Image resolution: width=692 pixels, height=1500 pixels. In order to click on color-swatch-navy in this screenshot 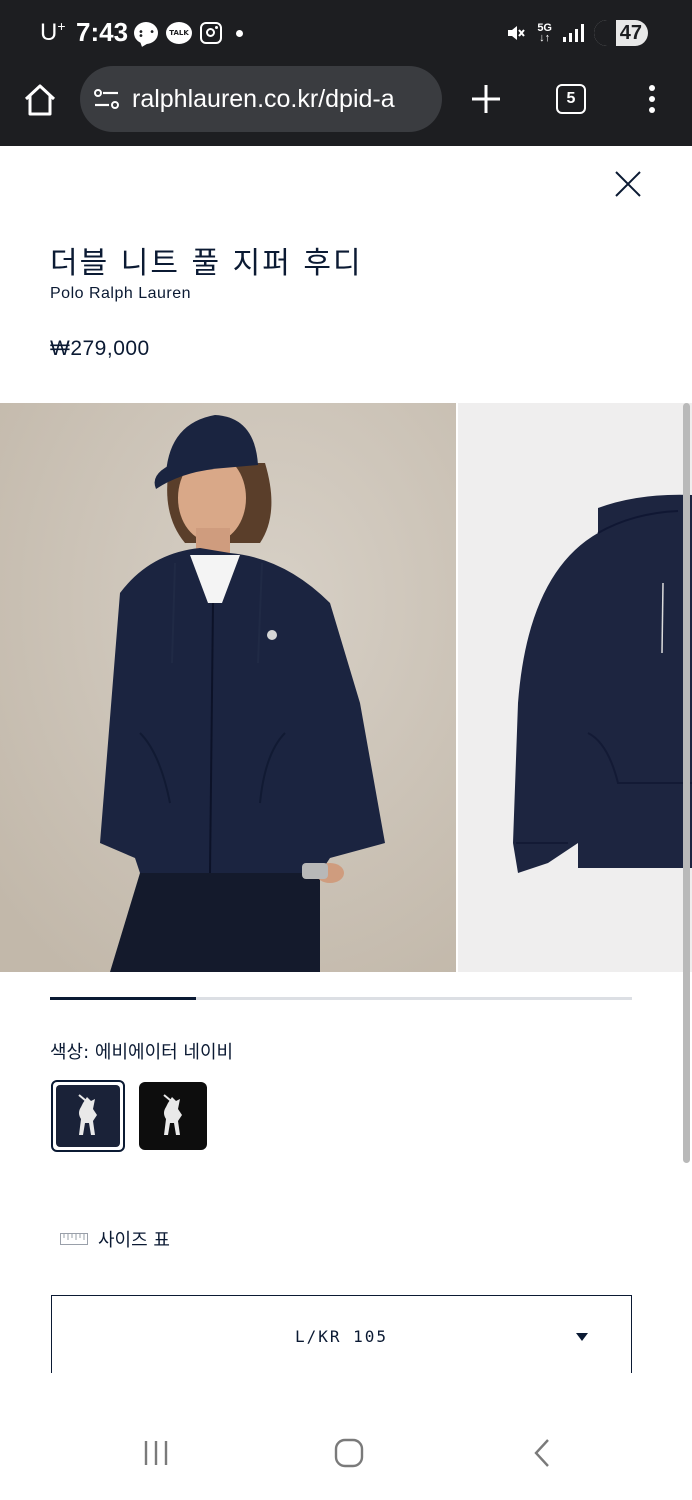, I will do `click(88, 1116)`.